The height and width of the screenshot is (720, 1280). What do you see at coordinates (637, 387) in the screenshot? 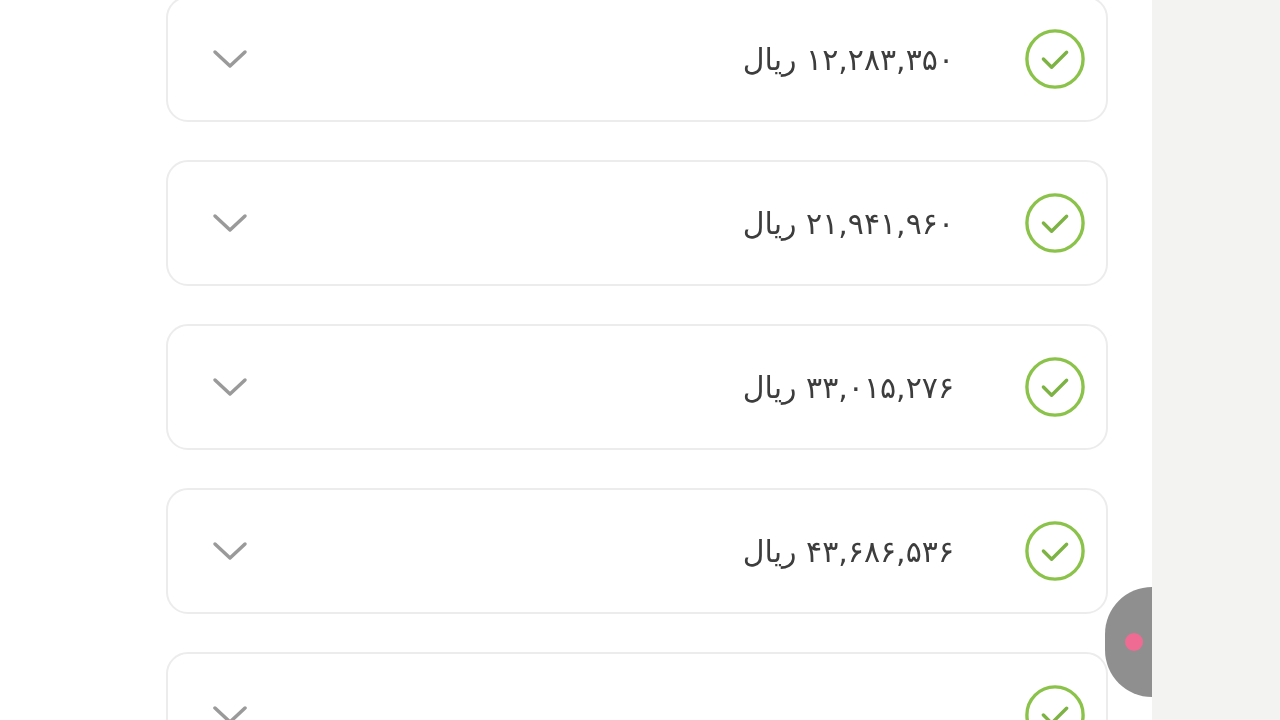
I see `payment-card: ۳۳,۰۱۵,۲۷۶ ریال` at bounding box center [637, 387].